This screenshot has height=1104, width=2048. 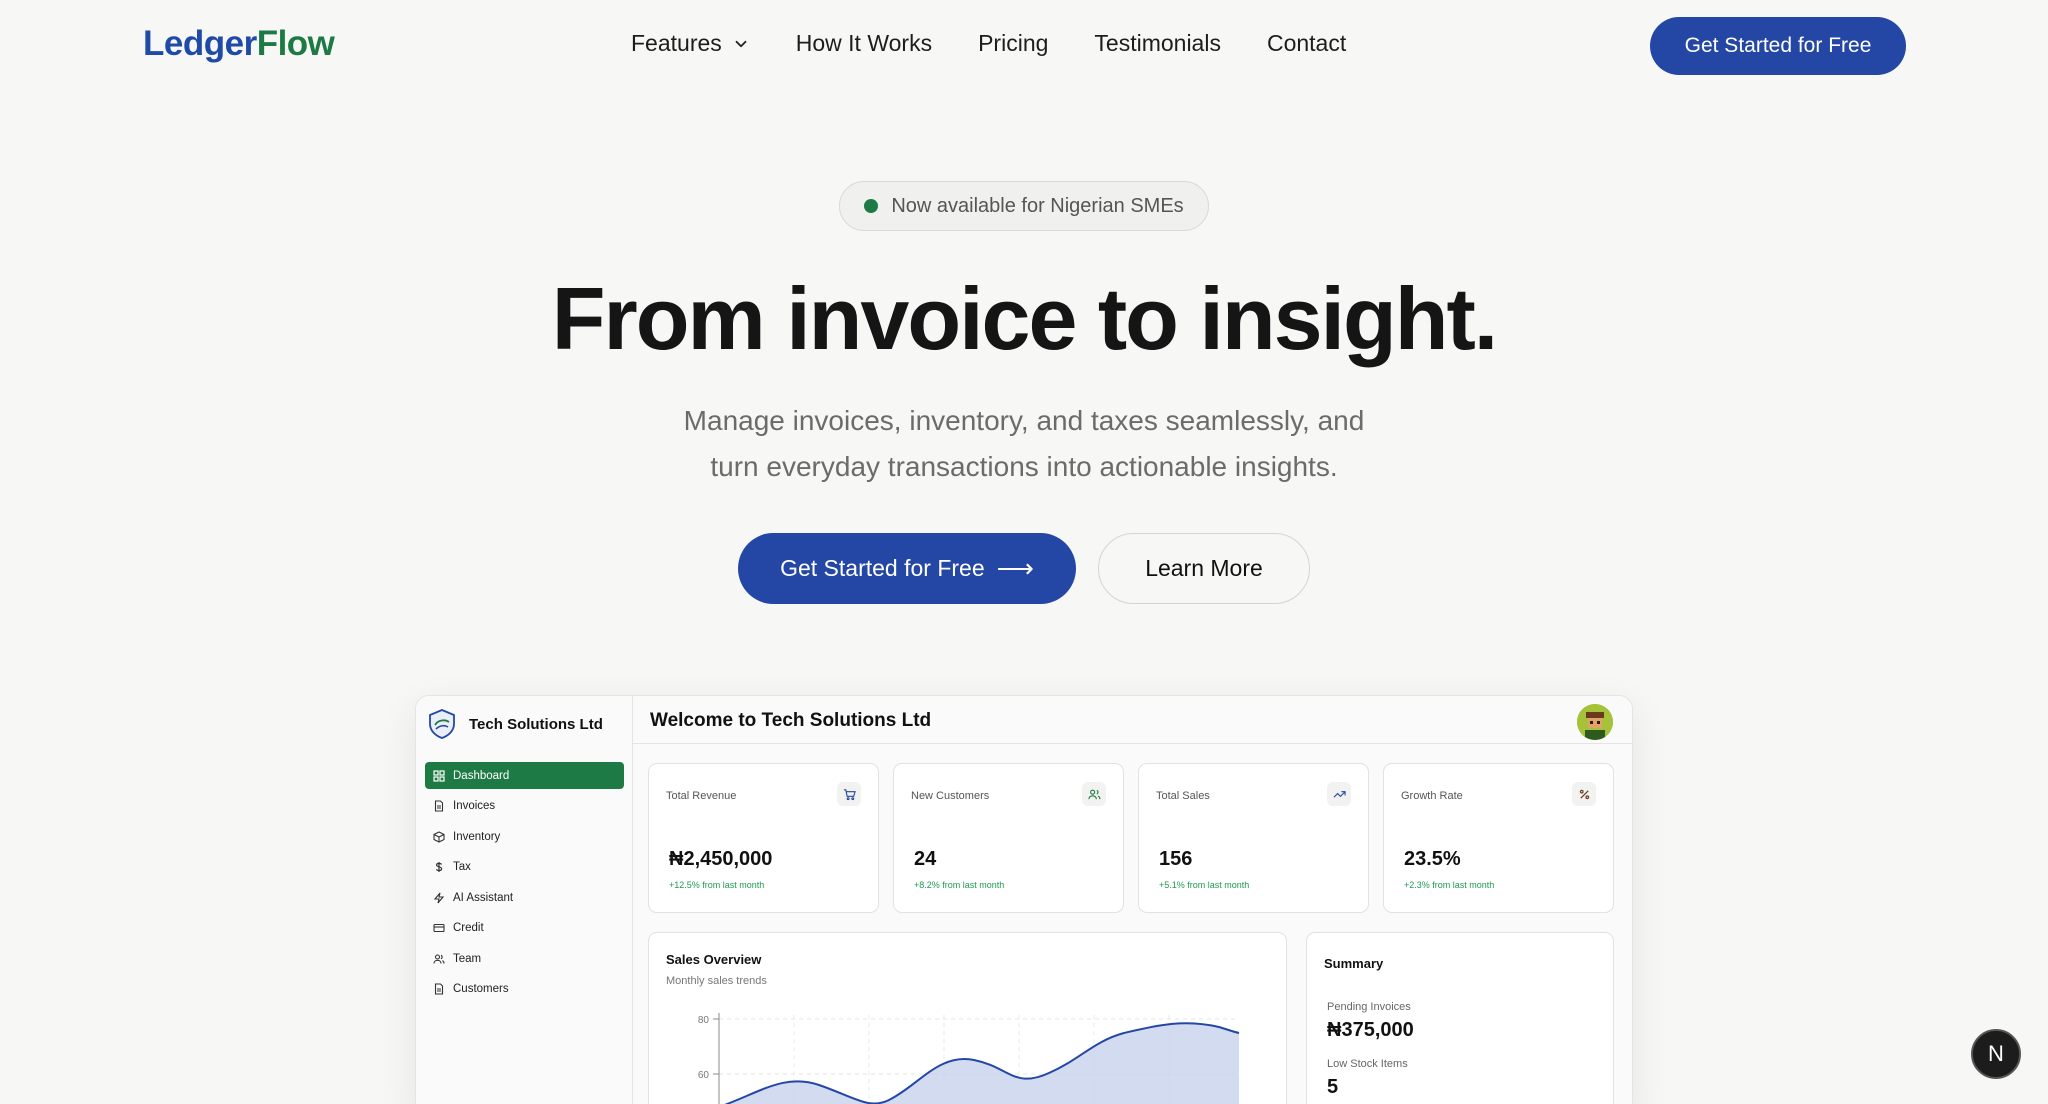 I want to click on sidebar-item-customers: Customers, so click(x=524, y=989).